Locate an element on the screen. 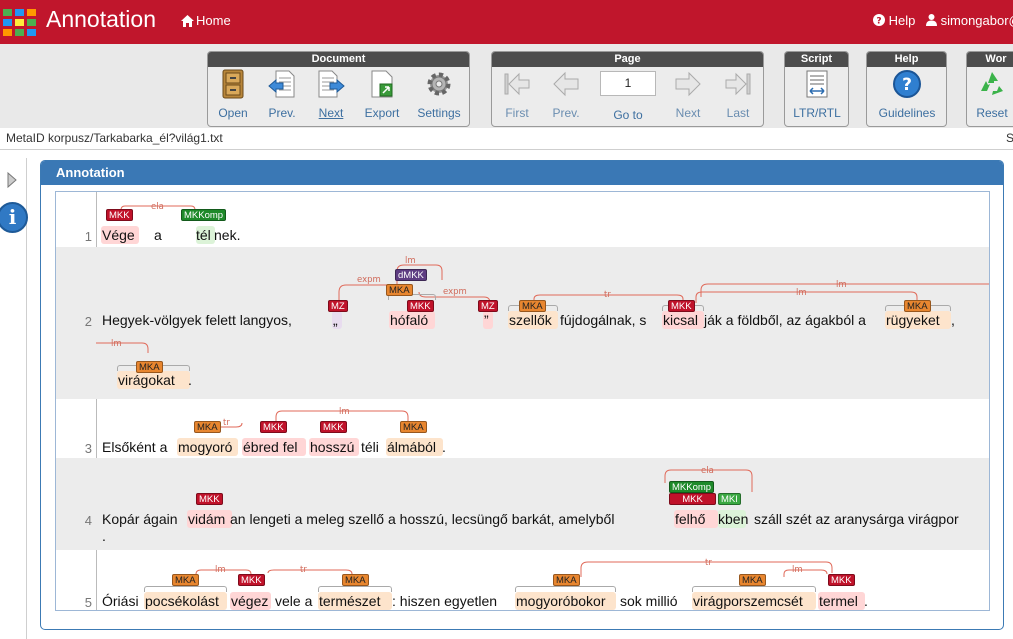 The image size is (1013, 639). doc-next-icon is located at coordinates (331, 84).